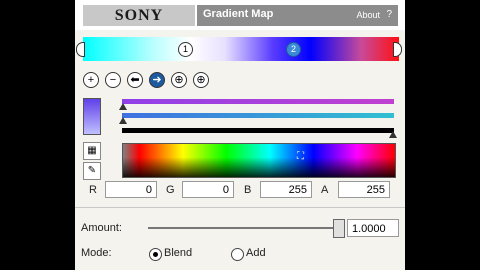  I want to click on slider-middle, so click(258, 115).